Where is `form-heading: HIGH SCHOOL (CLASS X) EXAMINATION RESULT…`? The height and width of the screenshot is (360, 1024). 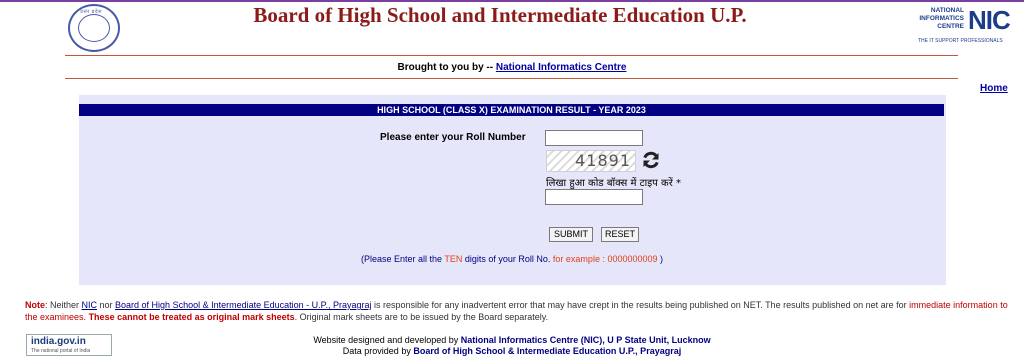 form-heading: HIGH SCHOOL (CLASS X) EXAMINATION RESULT… is located at coordinates (511, 110).